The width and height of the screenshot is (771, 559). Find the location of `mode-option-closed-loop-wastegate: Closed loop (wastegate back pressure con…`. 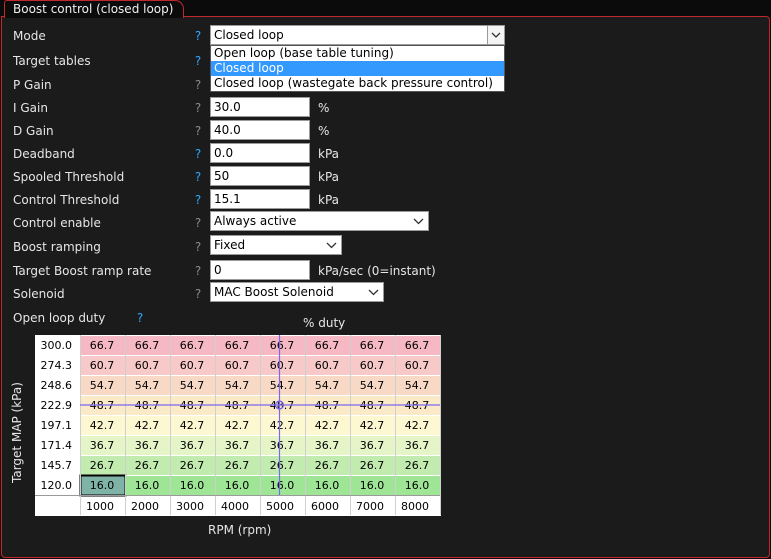

mode-option-closed-loop-wastegate: Closed loop (wastegate back pressure con… is located at coordinates (357, 83).